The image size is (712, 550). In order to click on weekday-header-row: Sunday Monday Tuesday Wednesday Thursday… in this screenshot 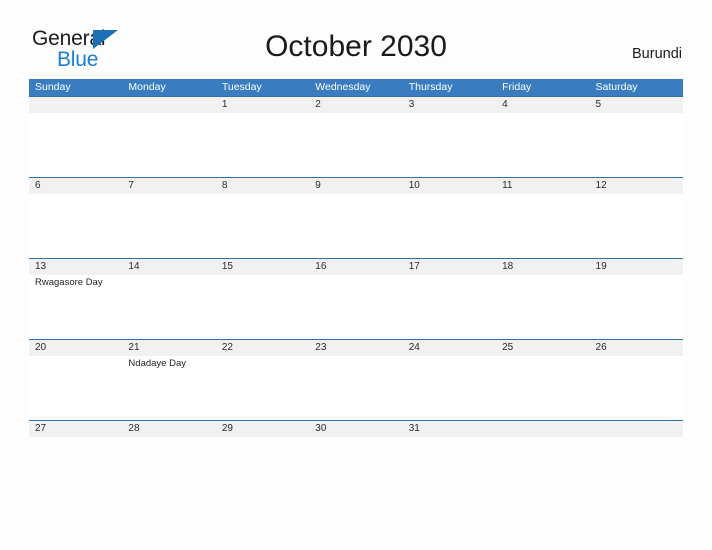, I will do `click(356, 87)`.